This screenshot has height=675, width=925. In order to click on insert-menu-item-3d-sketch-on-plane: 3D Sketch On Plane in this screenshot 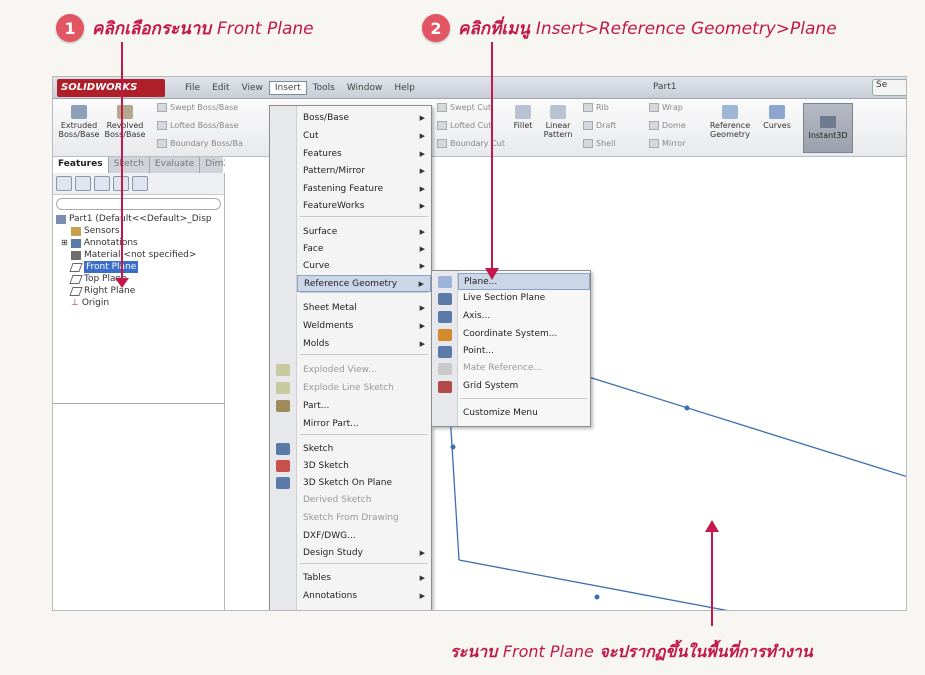, I will do `click(364, 483)`.